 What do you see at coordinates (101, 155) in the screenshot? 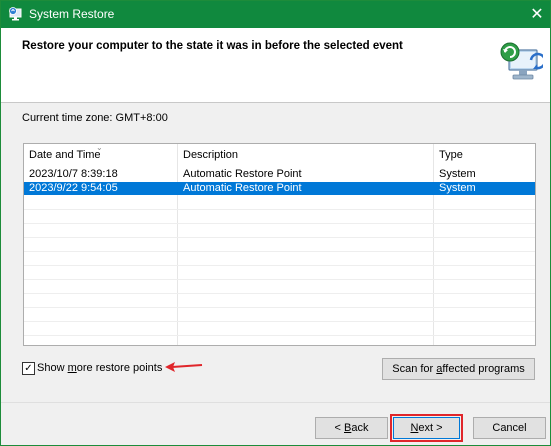
I see `column-header-date-time: Date and Time` at bounding box center [101, 155].